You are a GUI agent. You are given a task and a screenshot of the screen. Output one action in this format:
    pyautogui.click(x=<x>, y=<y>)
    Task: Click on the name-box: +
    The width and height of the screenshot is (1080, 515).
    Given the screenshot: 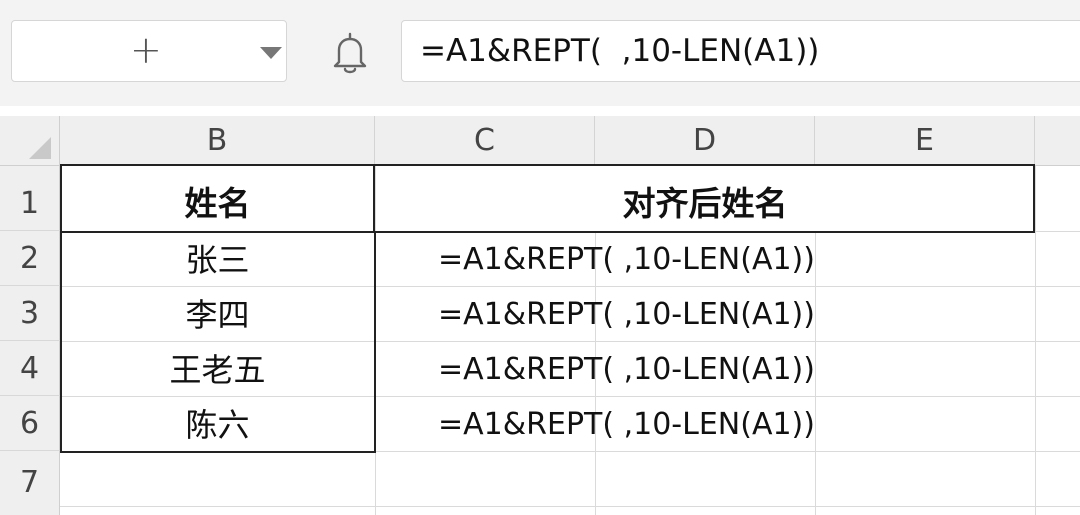 What is the action you would take?
    pyautogui.click(x=149, y=51)
    